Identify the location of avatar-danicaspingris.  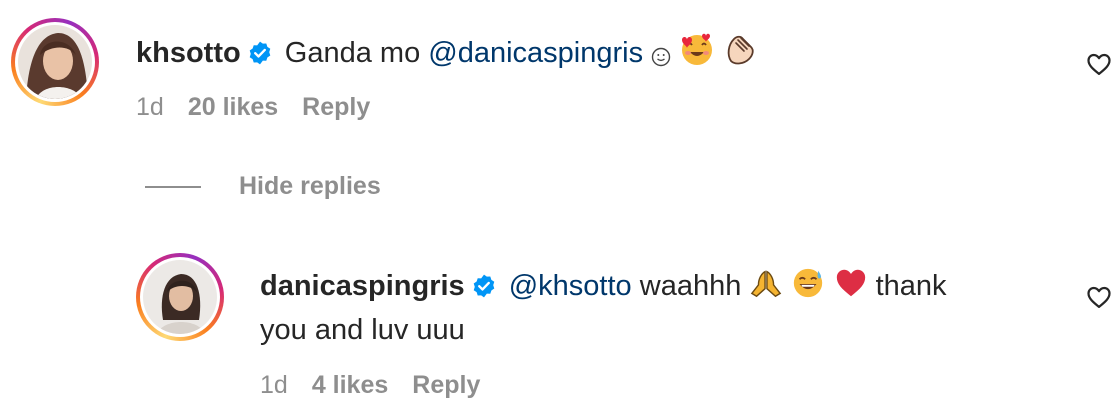
(180, 297).